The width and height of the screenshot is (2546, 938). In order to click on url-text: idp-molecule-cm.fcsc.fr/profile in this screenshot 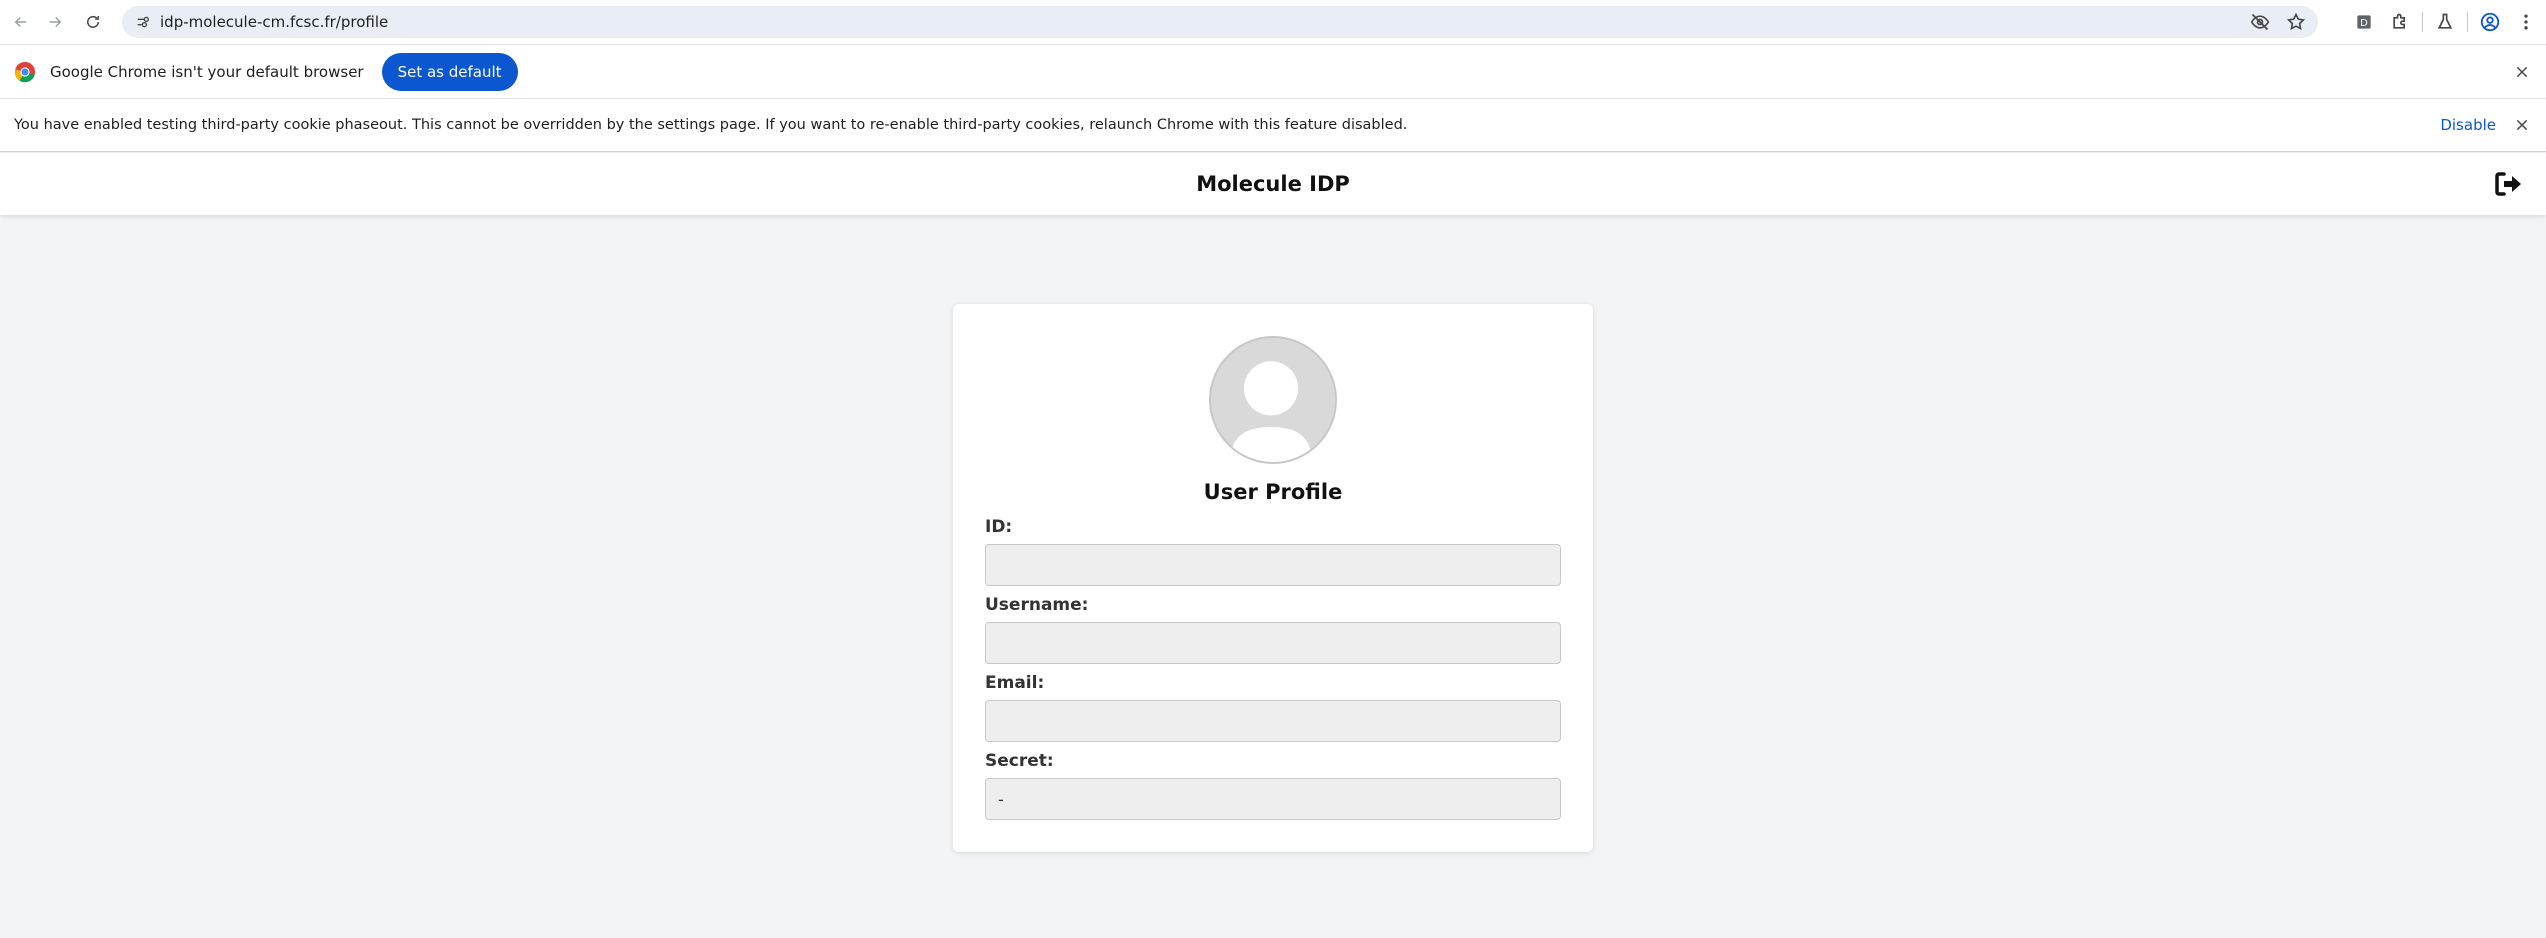, I will do `click(274, 22)`.